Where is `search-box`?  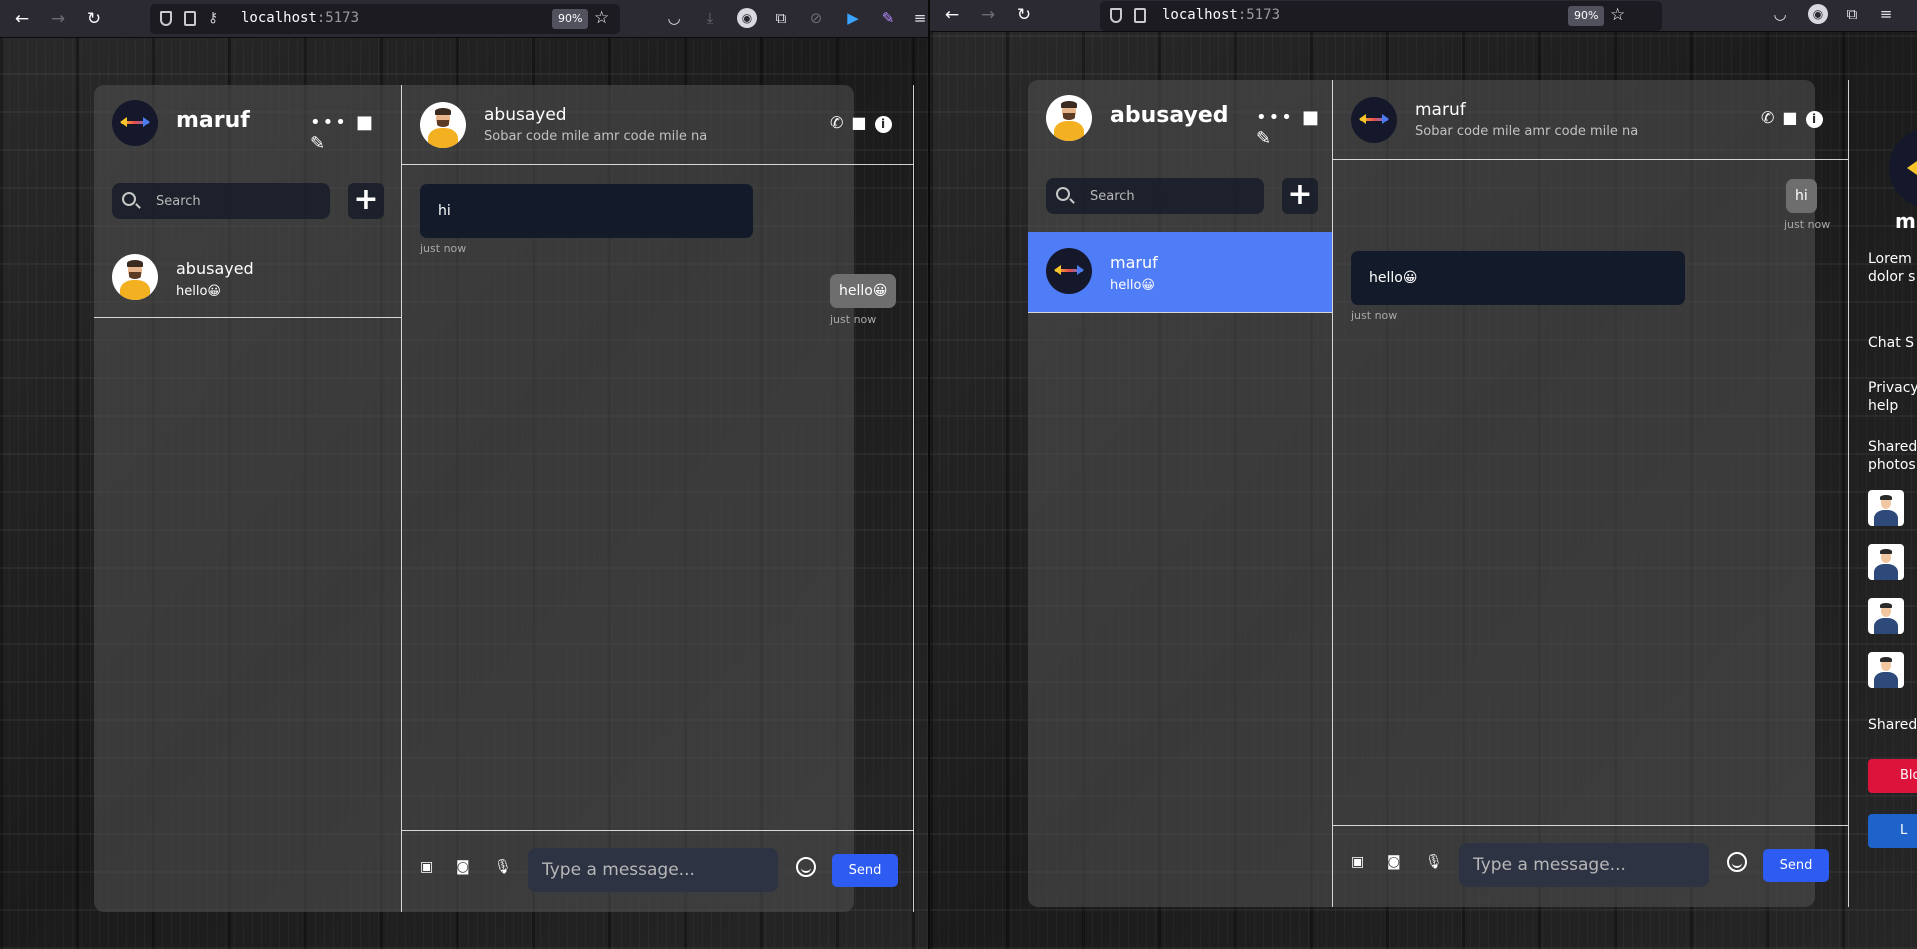 search-box is located at coordinates (1155, 196).